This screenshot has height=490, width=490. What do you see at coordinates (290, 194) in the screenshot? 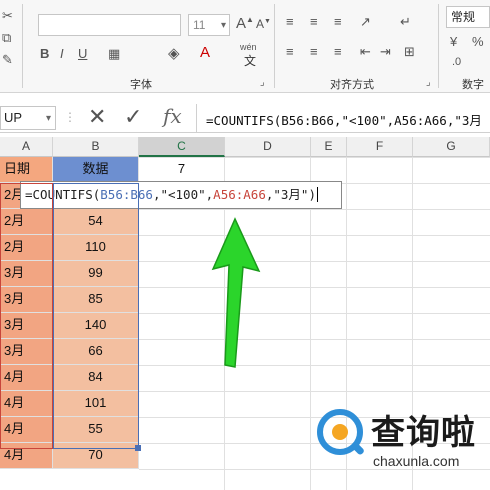
I see `formula-suffix: ,"3月")` at bounding box center [290, 194].